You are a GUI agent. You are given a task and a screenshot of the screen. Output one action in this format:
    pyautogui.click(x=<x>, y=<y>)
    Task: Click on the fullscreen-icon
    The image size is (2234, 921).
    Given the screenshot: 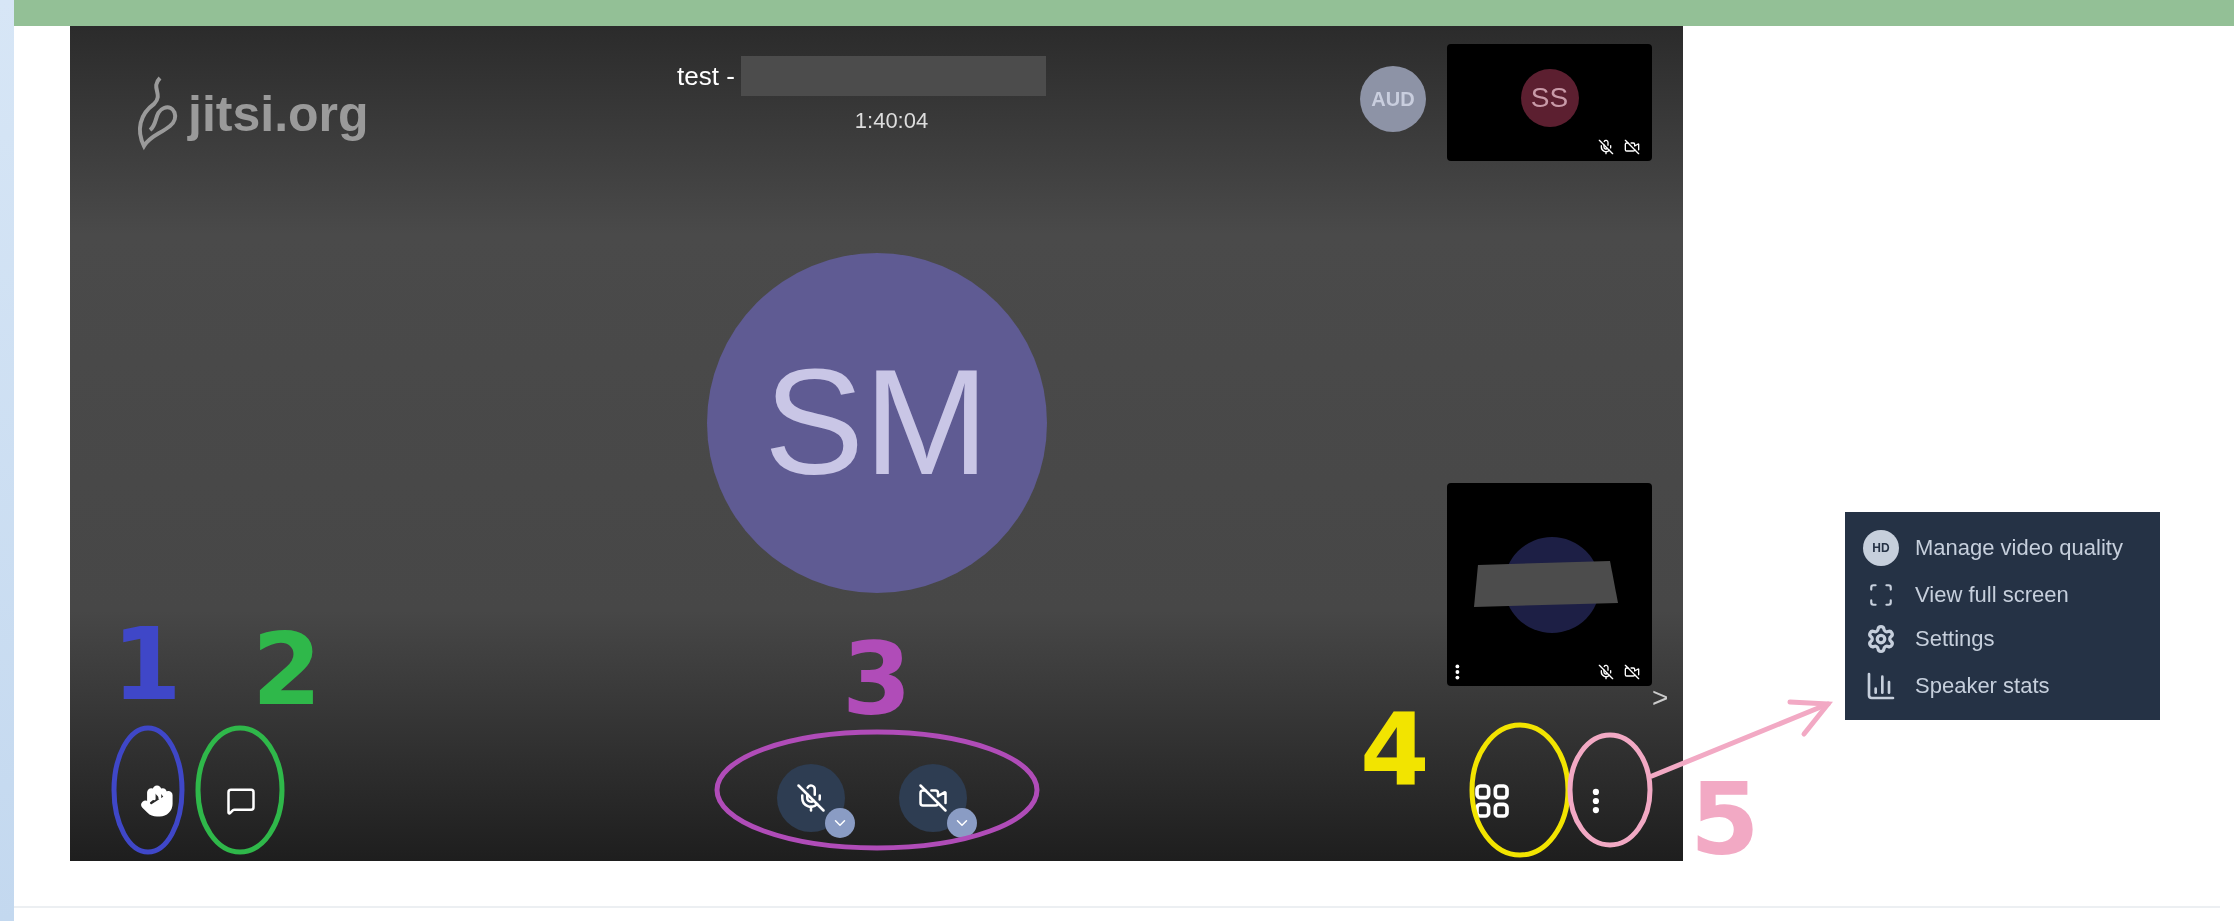 What is the action you would take?
    pyautogui.click(x=1881, y=595)
    